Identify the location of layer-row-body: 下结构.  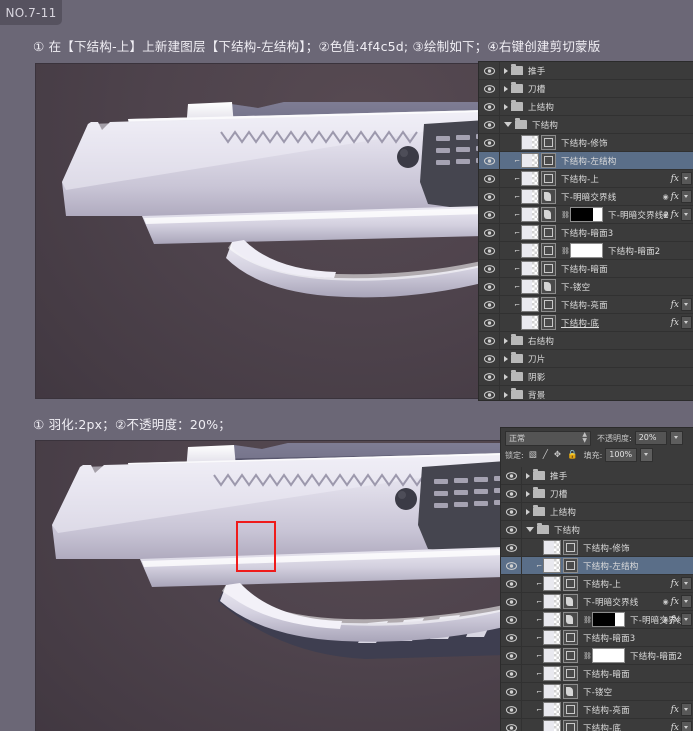
(596, 124).